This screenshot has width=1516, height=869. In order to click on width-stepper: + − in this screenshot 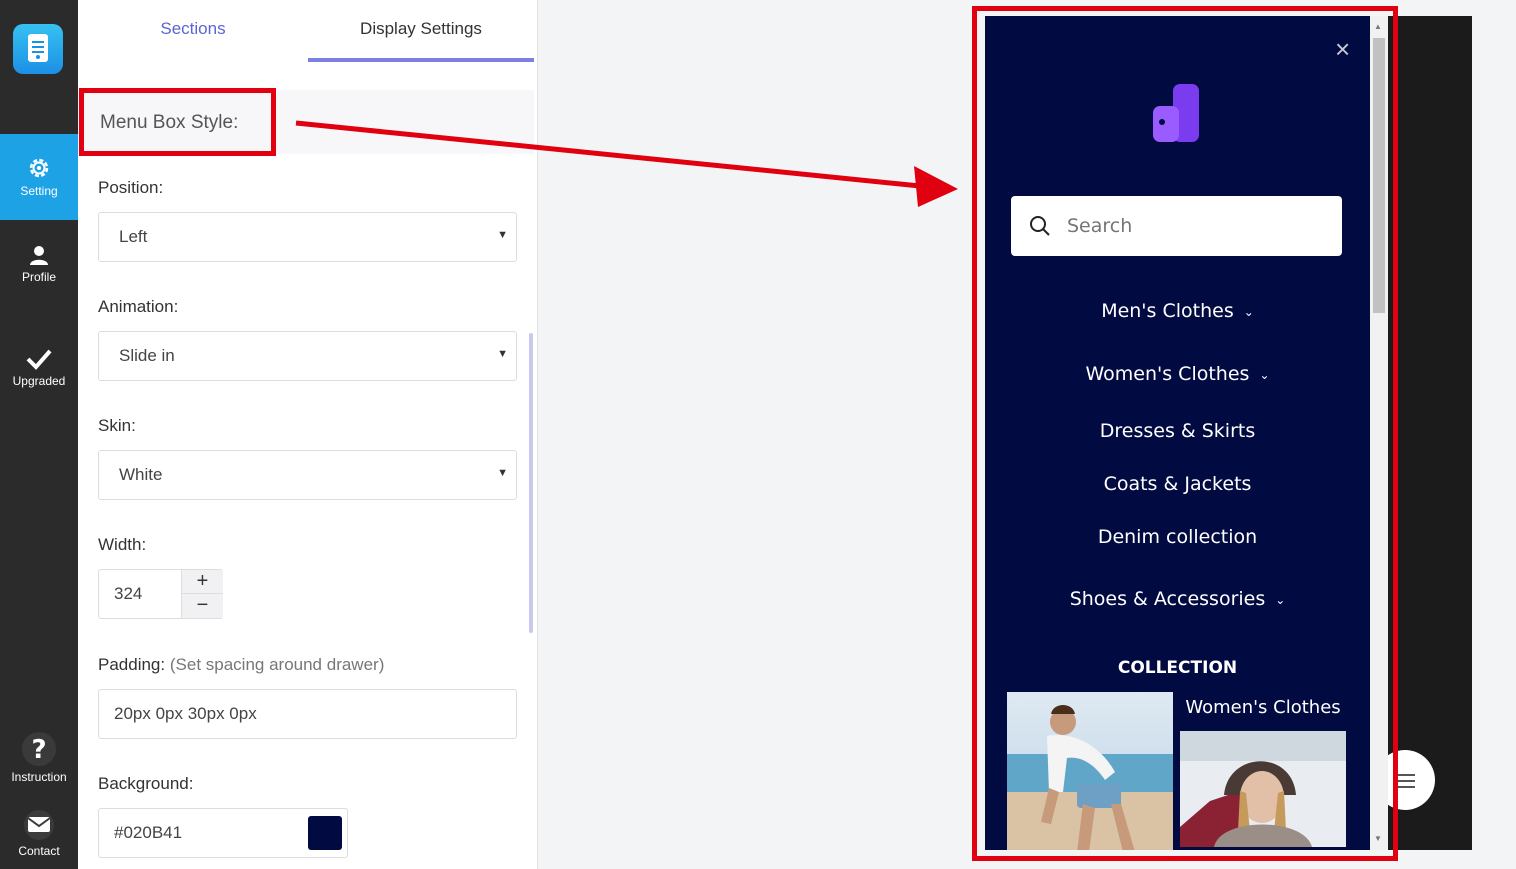, I will do `click(160, 594)`.